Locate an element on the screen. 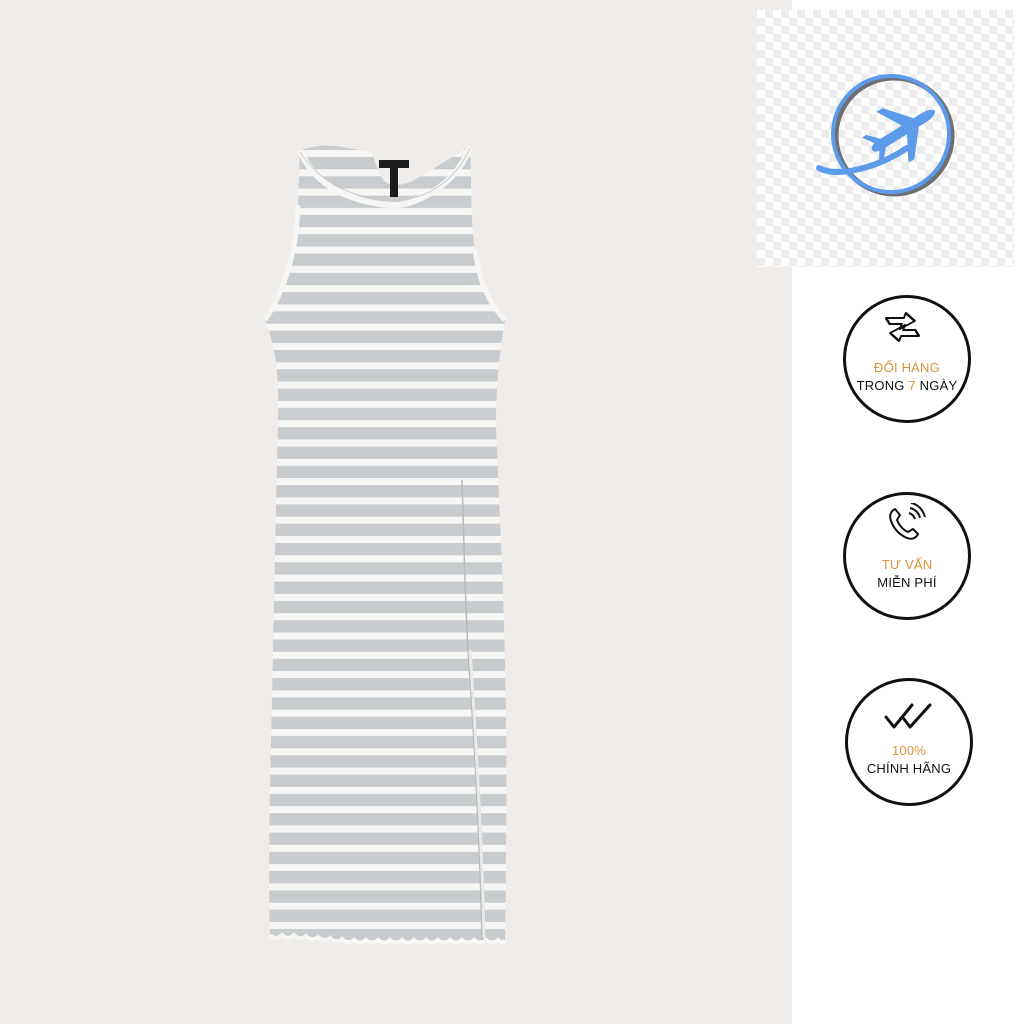  exchange-badge: ĐỔI HÀNG TRONG 7 NGÀY is located at coordinates (907, 359).